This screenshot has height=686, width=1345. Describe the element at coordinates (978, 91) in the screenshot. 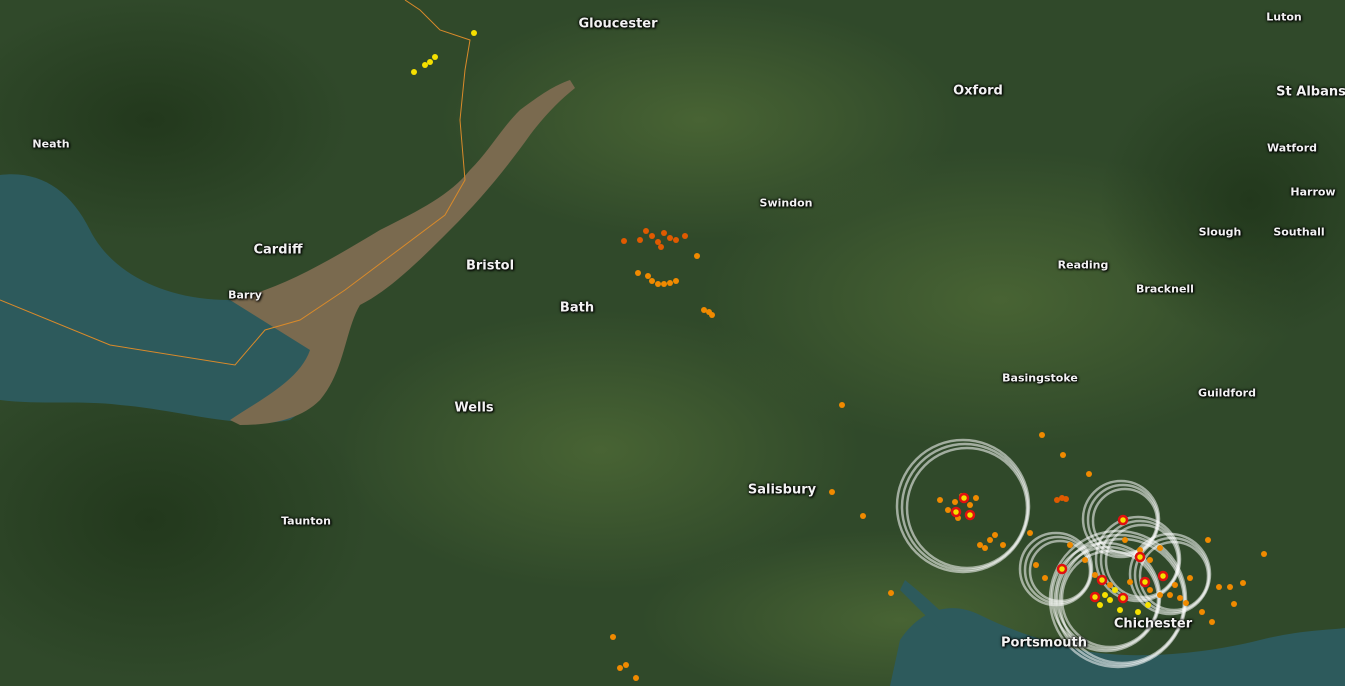

I see `place-label-oxford: Oxford` at that location.